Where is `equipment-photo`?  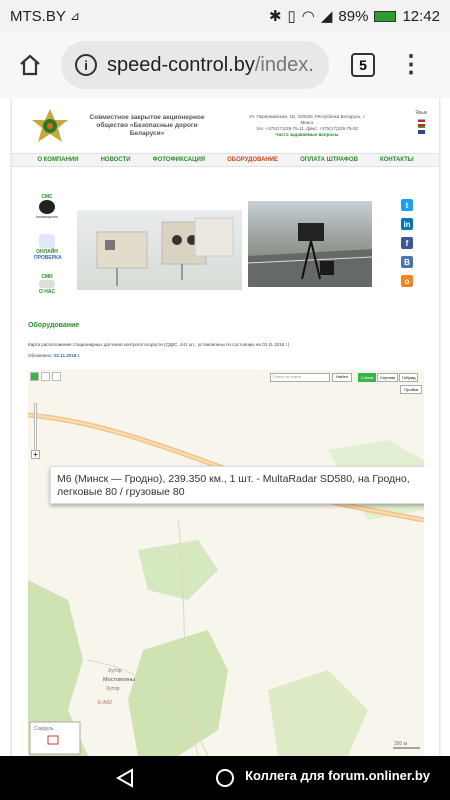
equipment-photo is located at coordinates (159, 250).